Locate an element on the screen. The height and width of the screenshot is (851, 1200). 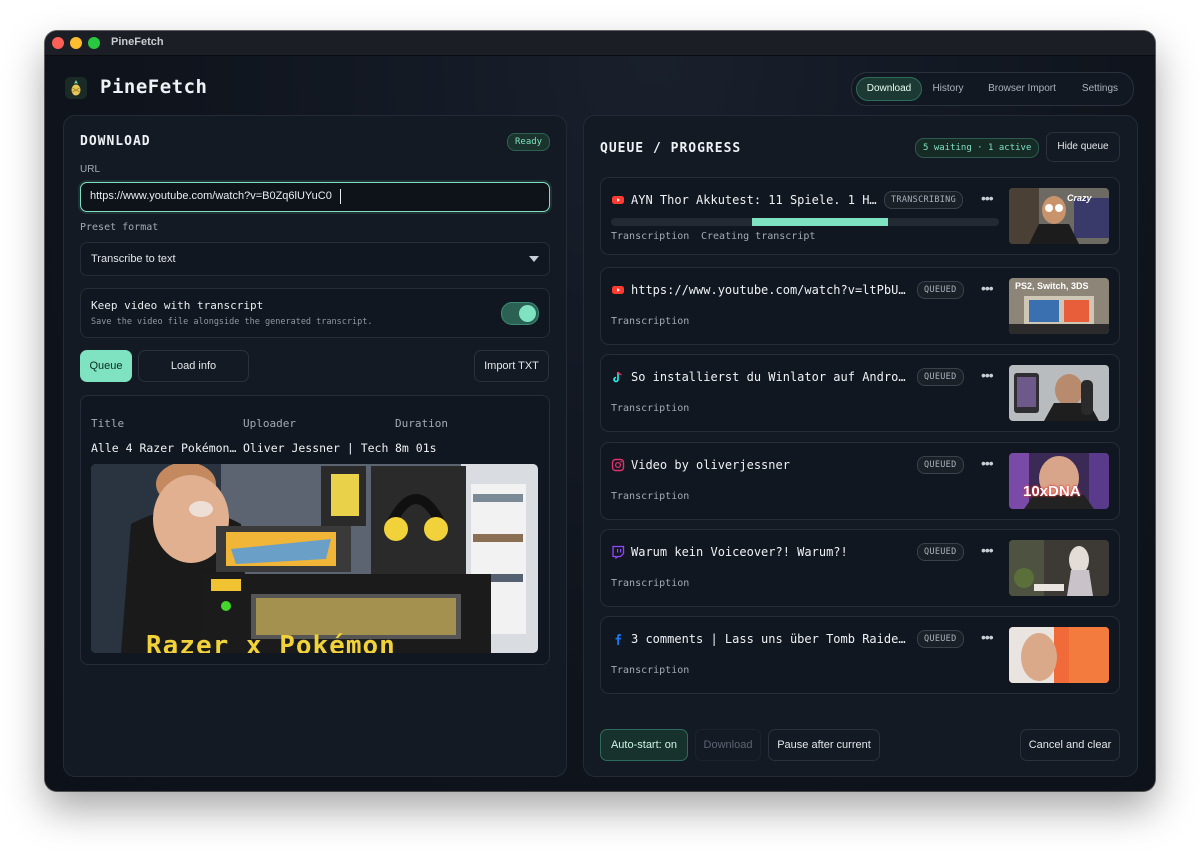
tab-browser-import: Browser Import is located at coordinates (1022, 89).